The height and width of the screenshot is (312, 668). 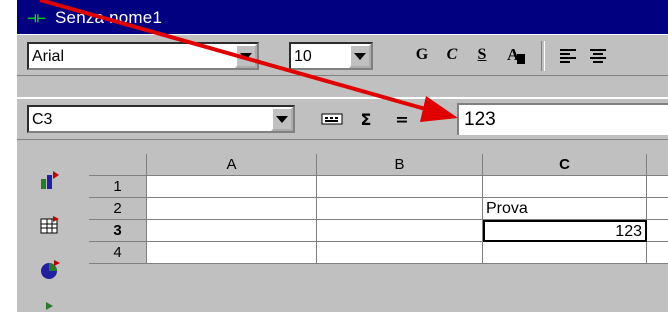 I want to click on font-size-value: 10, so click(x=303, y=56).